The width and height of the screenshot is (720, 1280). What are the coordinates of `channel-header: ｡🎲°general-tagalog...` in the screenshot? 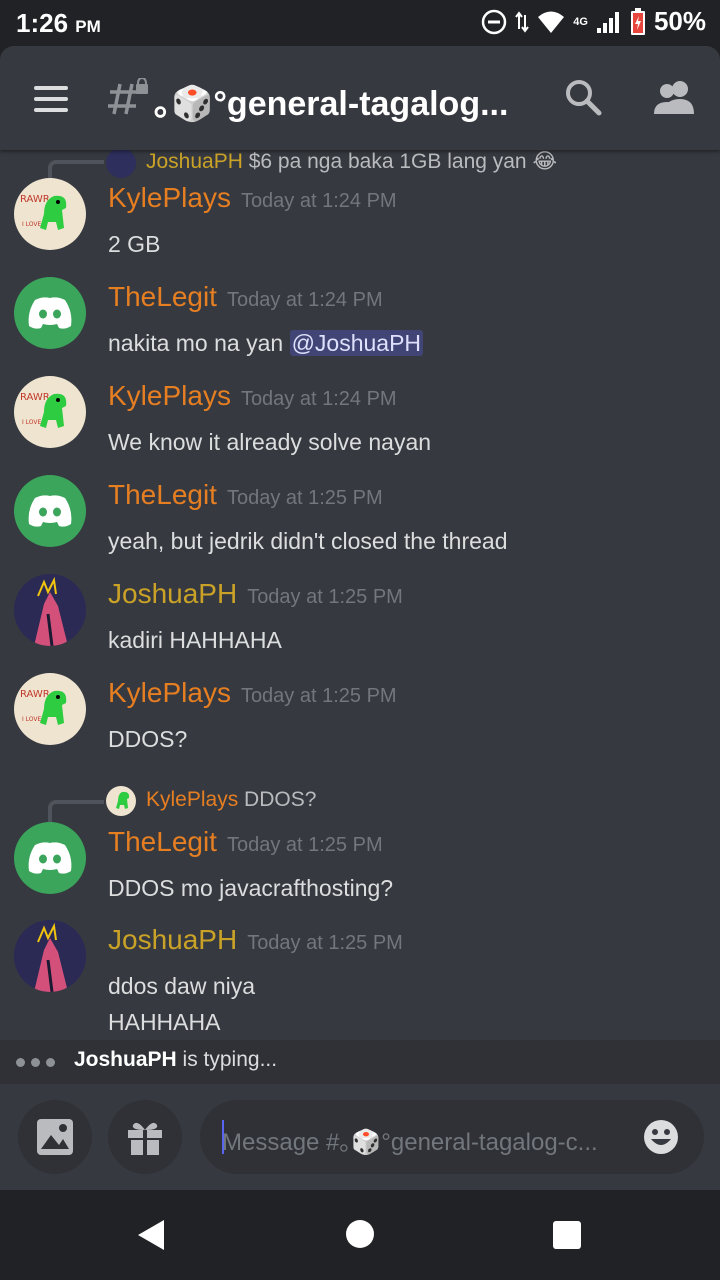 It's located at (360, 98).